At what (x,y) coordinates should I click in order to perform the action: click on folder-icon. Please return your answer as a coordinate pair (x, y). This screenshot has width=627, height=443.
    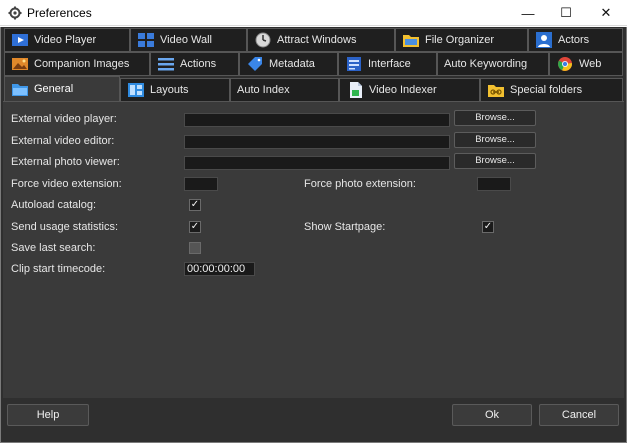
    Looking at the image, I should click on (411, 41).